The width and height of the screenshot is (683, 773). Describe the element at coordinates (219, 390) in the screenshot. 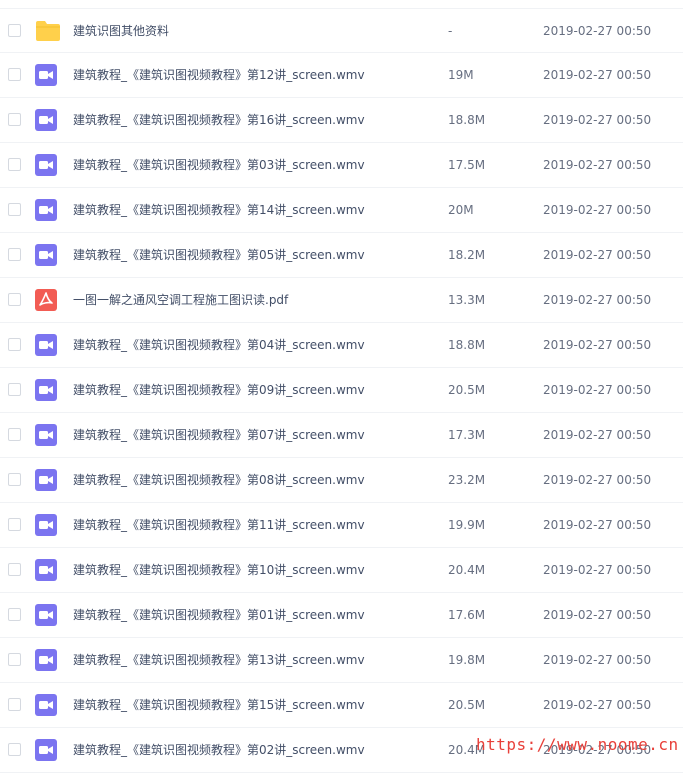

I see `file-name: 建筑教程_《建筑识图视频教程》第09讲_screen.wmv` at that location.